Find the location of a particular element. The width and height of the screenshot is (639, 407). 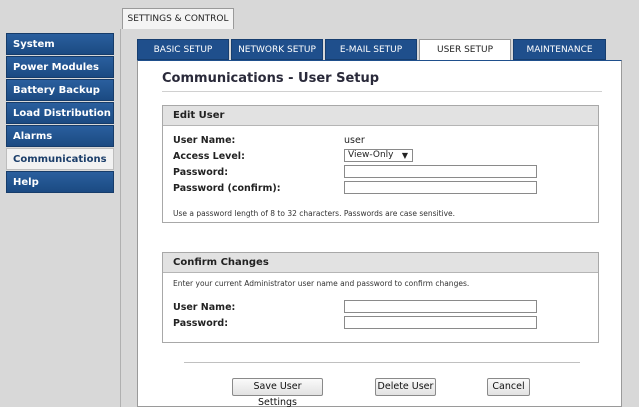

admin-user-name-label: User Name: is located at coordinates (204, 307).